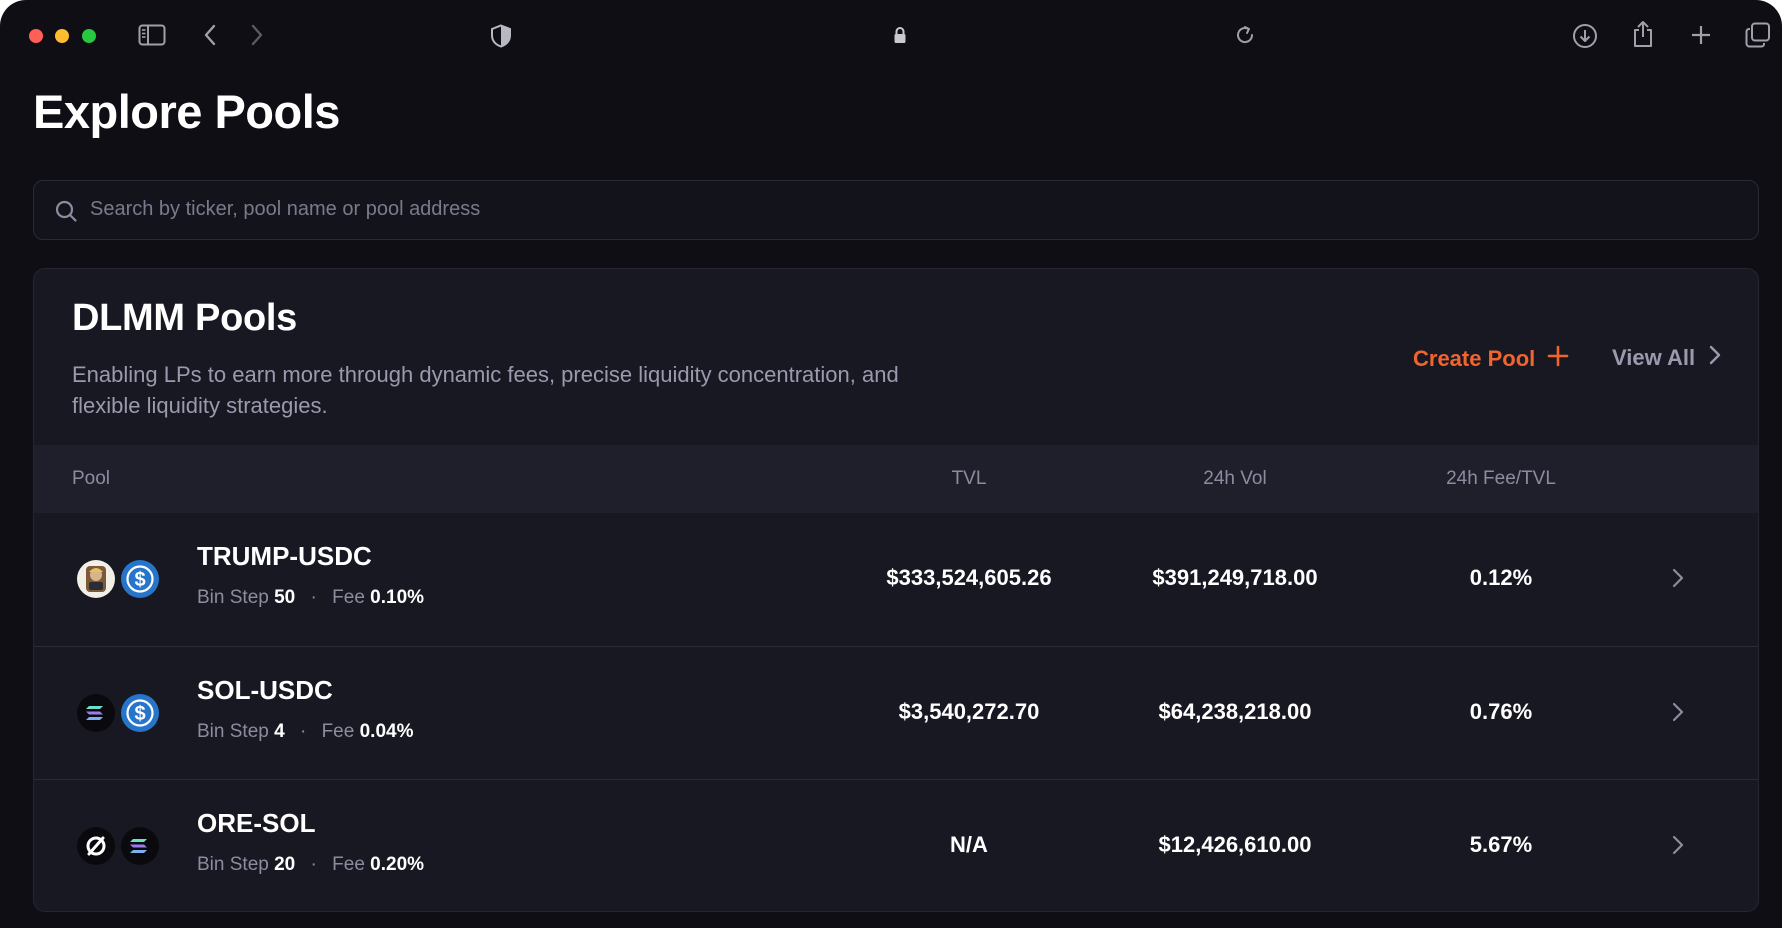 This screenshot has height=928, width=1782. Describe the element at coordinates (1501, 577) in the screenshot. I see `fee-tvl-value: 0.12%` at that location.